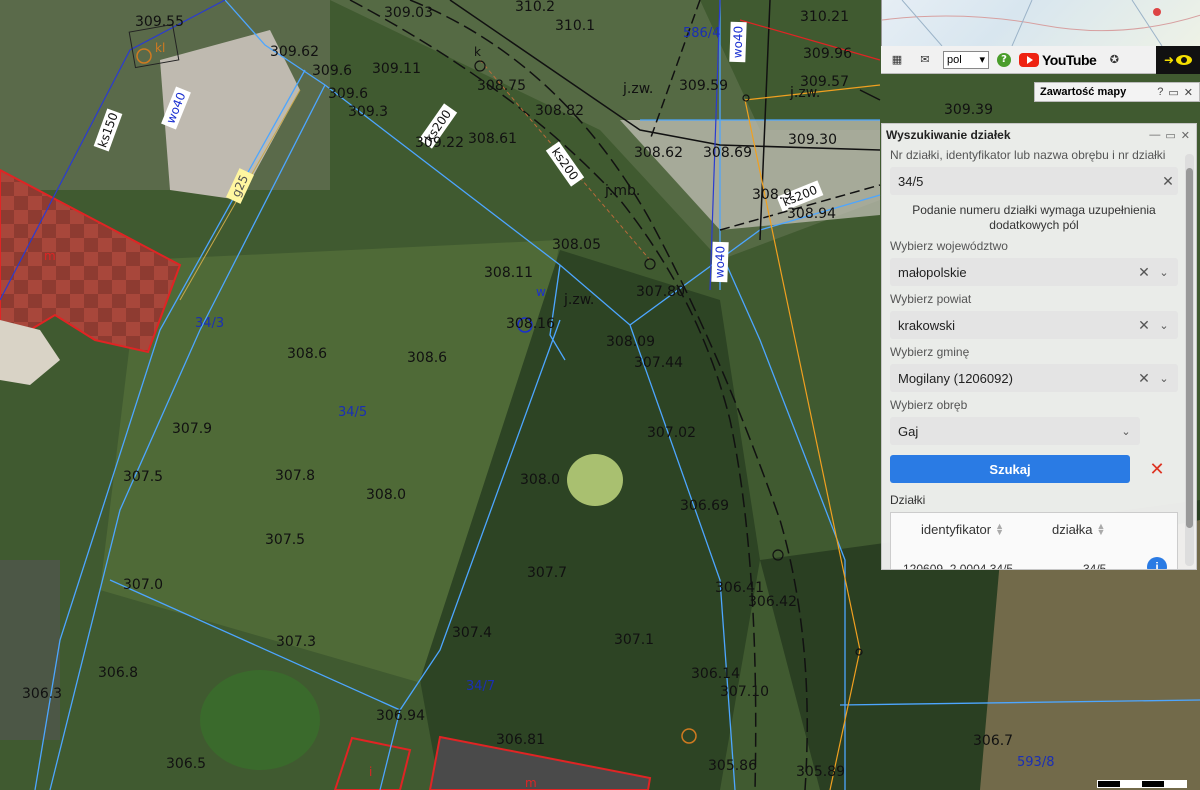 Image resolution: width=1200 pixels, height=790 pixels. I want to click on minimap-location-marker, so click(1157, 12).